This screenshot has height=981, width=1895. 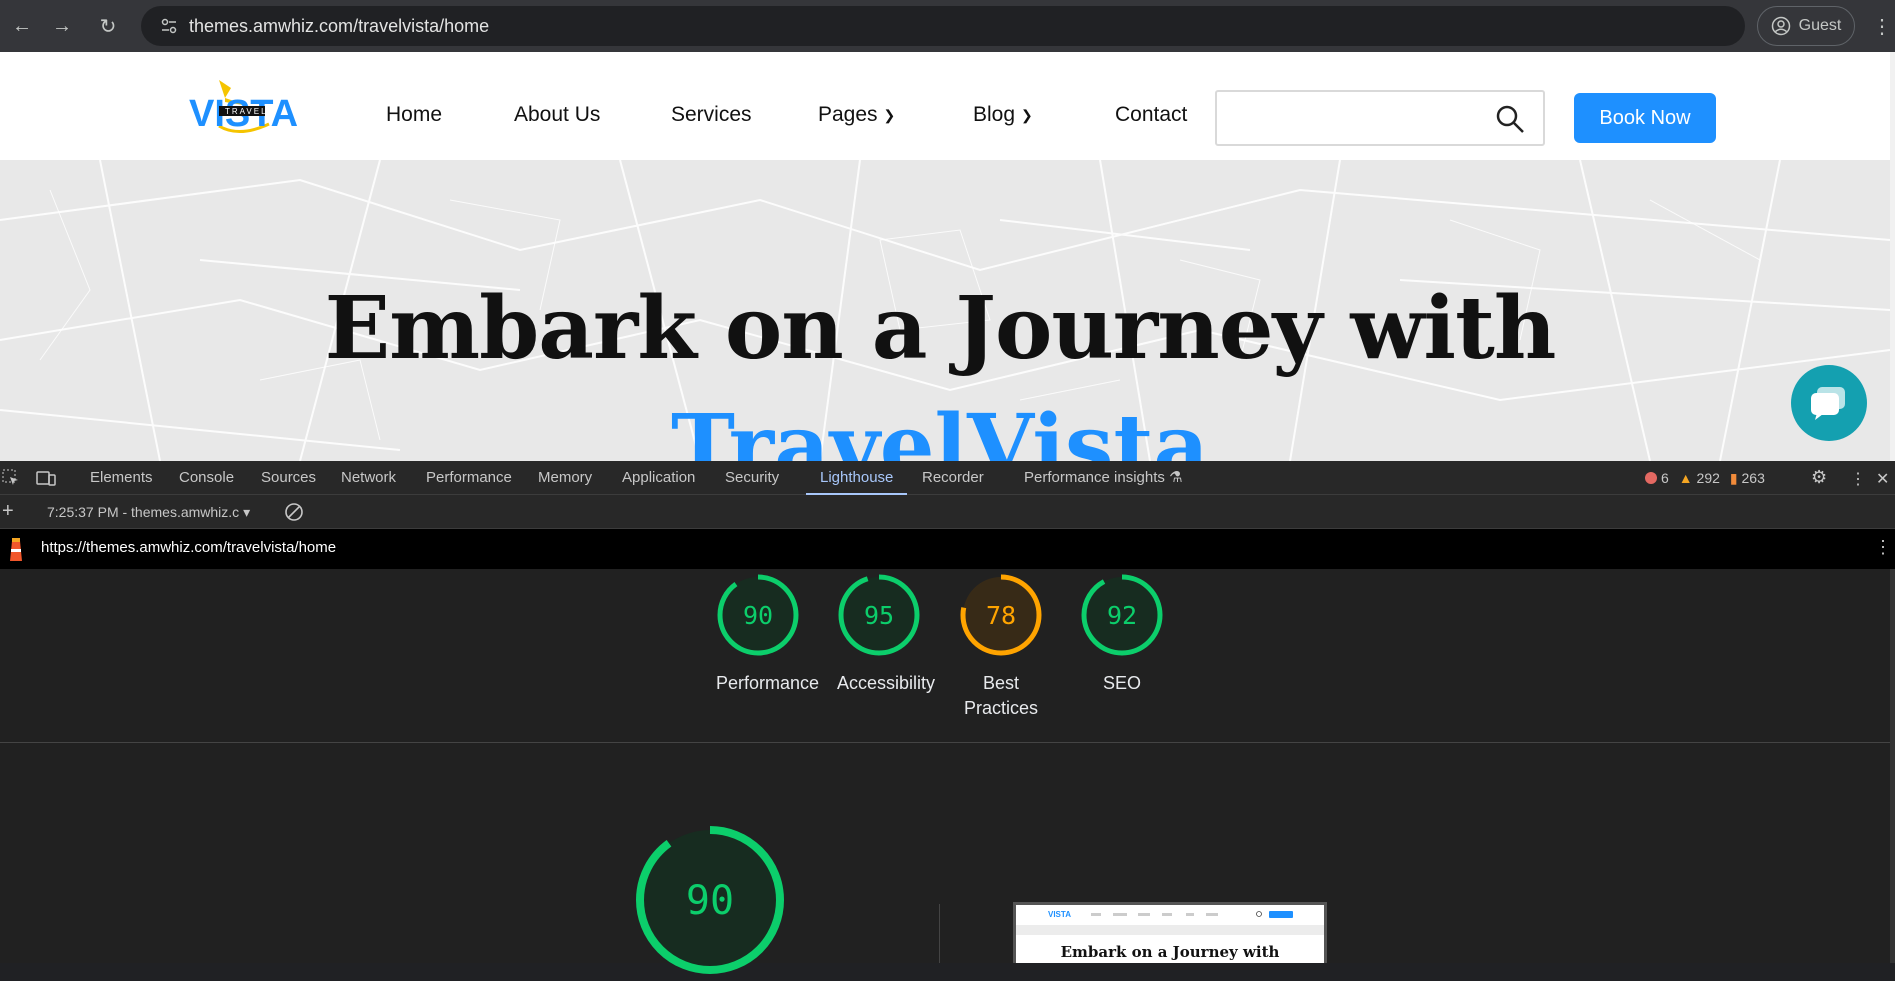 What do you see at coordinates (768, 683) in the screenshot?
I see `gauge-performance-label: Performance` at bounding box center [768, 683].